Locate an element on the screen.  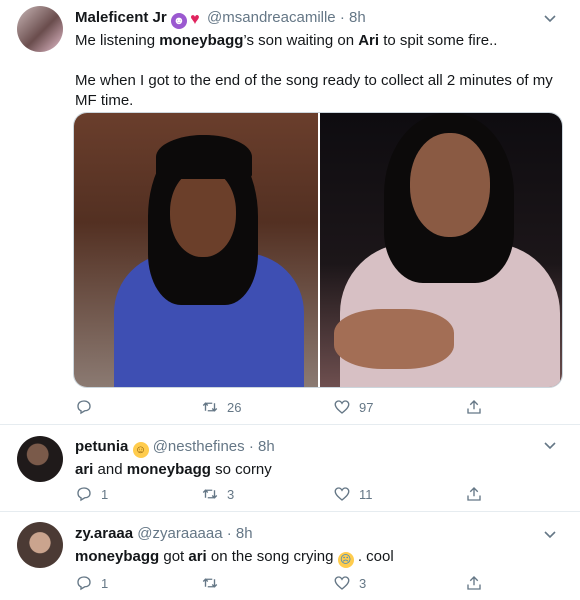
retweet-button is located at coordinates (214, 583).